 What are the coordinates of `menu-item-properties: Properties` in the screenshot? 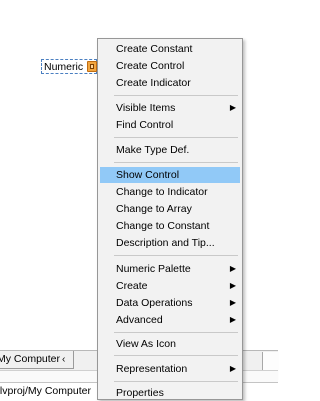 It's located at (170, 393).